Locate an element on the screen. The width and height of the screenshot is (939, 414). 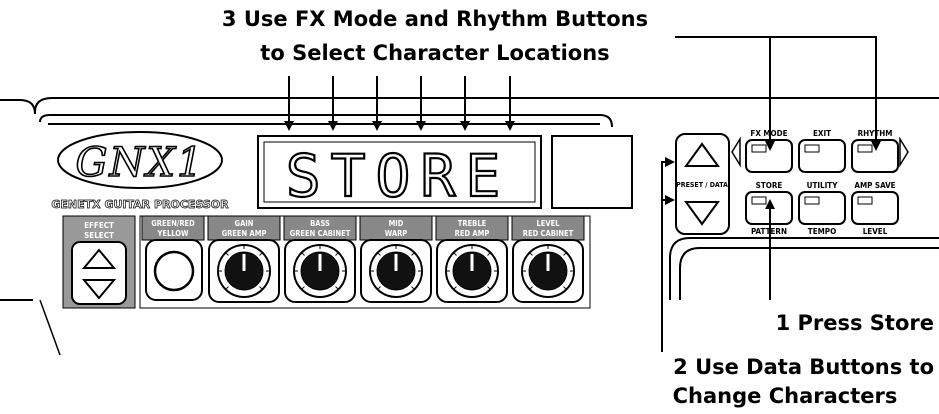
button-label-top: UTILITY is located at coordinates (823, 185).